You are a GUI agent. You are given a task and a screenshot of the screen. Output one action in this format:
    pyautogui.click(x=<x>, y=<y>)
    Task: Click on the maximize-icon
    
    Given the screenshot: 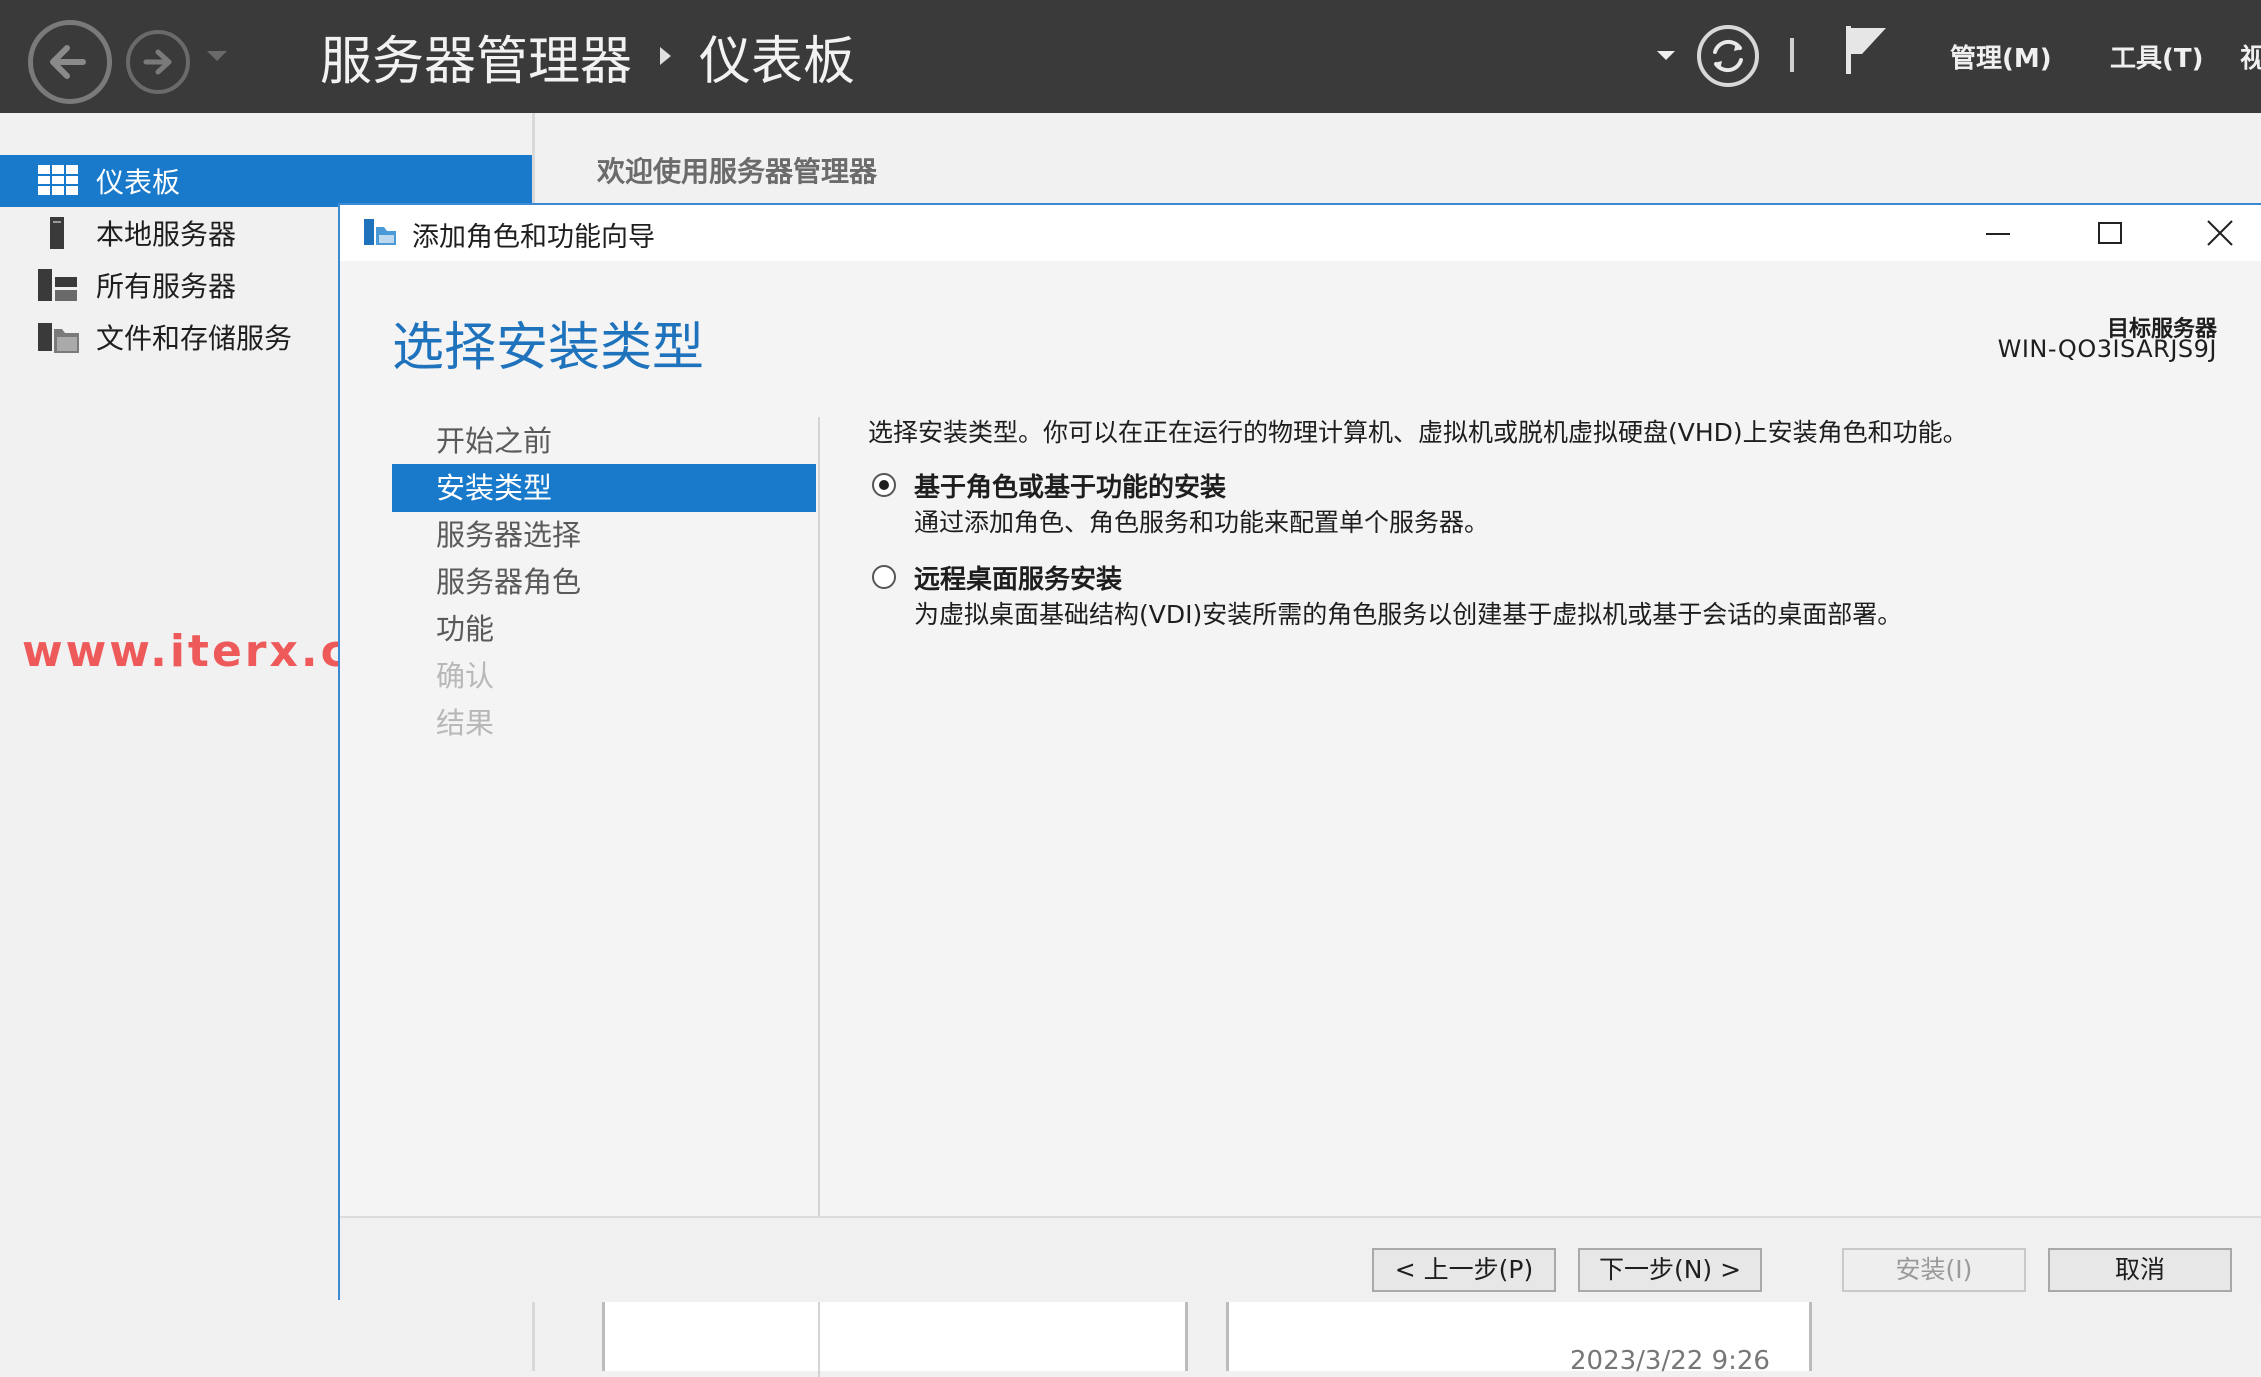 What is the action you would take?
    pyautogui.click(x=2110, y=233)
    